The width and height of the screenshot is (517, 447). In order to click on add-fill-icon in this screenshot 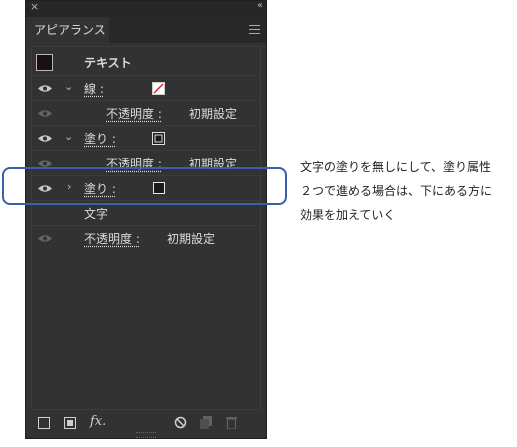, I will do `click(70, 423)`.